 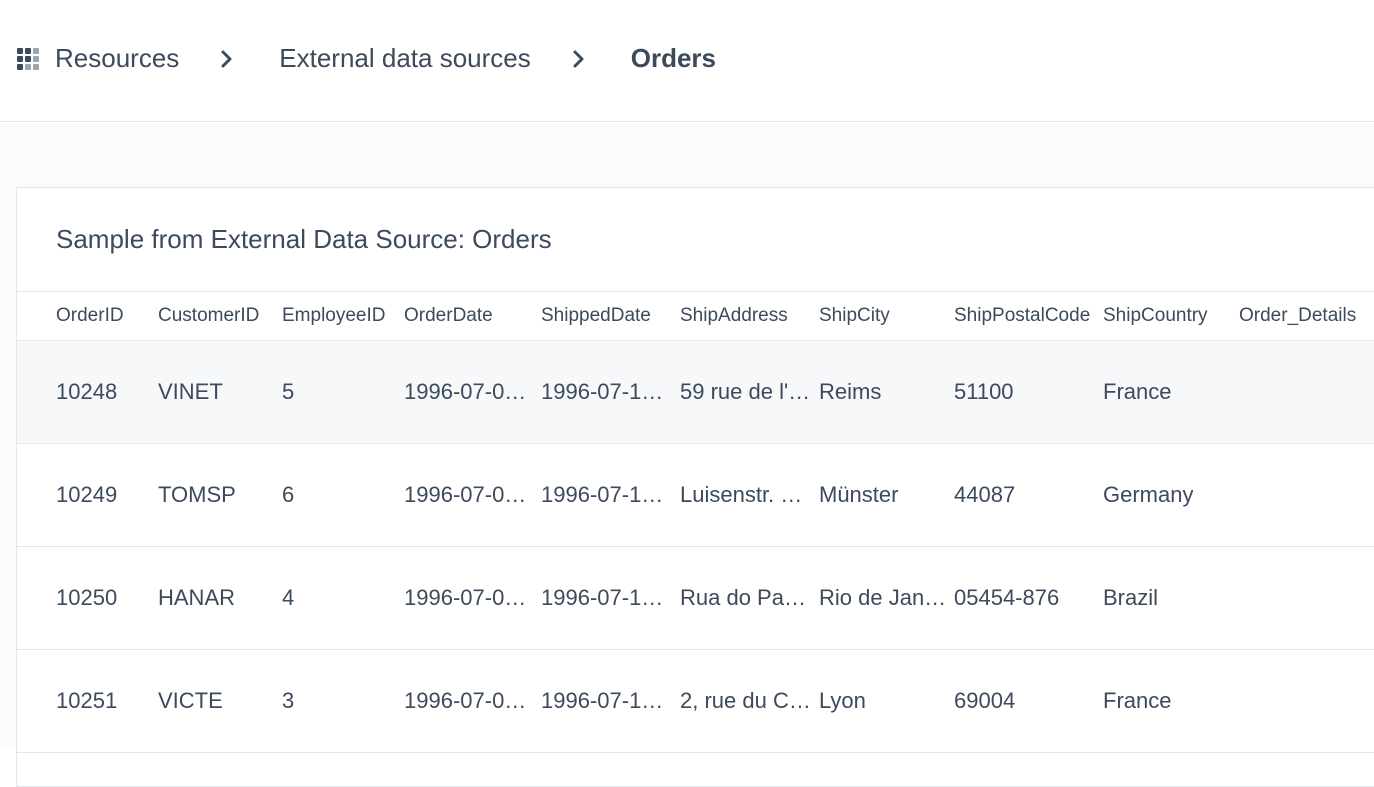 I want to click on table-cell: 69004, so click(x=985, y=700).